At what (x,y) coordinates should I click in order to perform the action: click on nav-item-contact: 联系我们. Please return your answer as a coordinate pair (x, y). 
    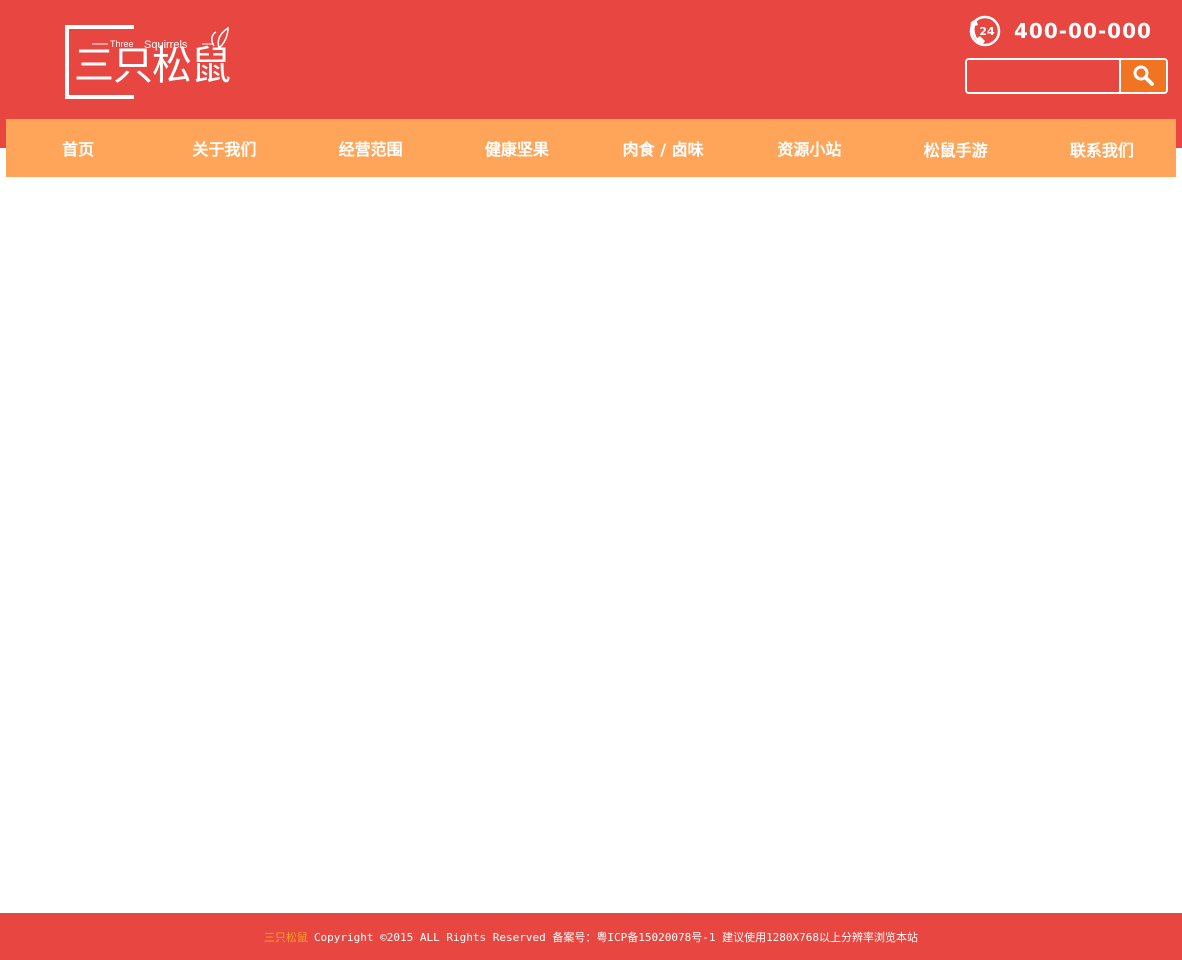
    Looking at the image, I should click on (1103, 148).